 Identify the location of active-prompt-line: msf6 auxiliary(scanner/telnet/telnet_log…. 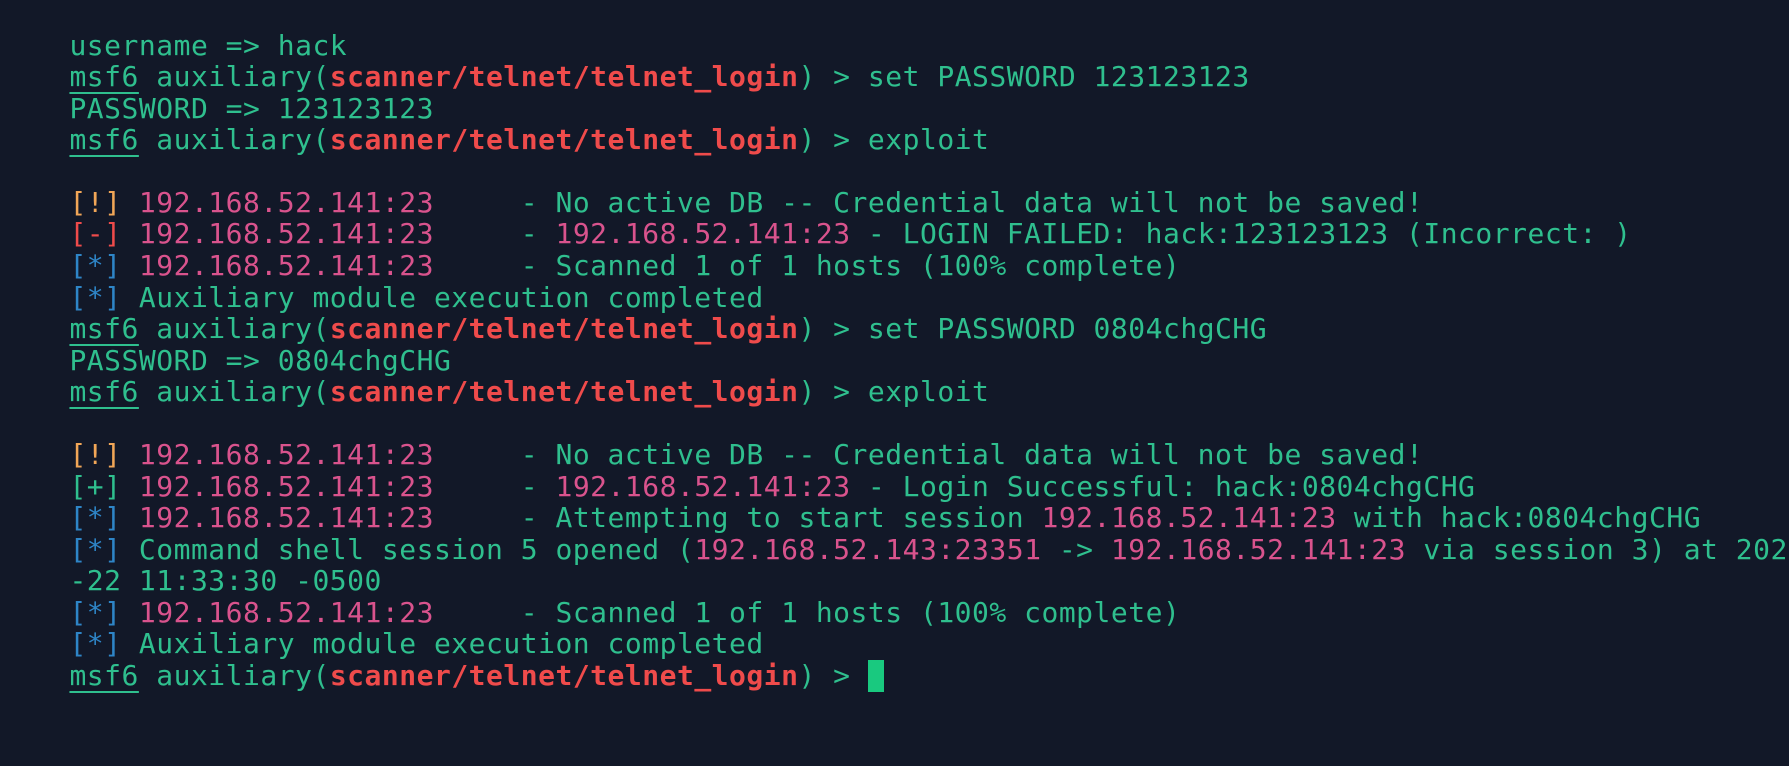
(442, 657).